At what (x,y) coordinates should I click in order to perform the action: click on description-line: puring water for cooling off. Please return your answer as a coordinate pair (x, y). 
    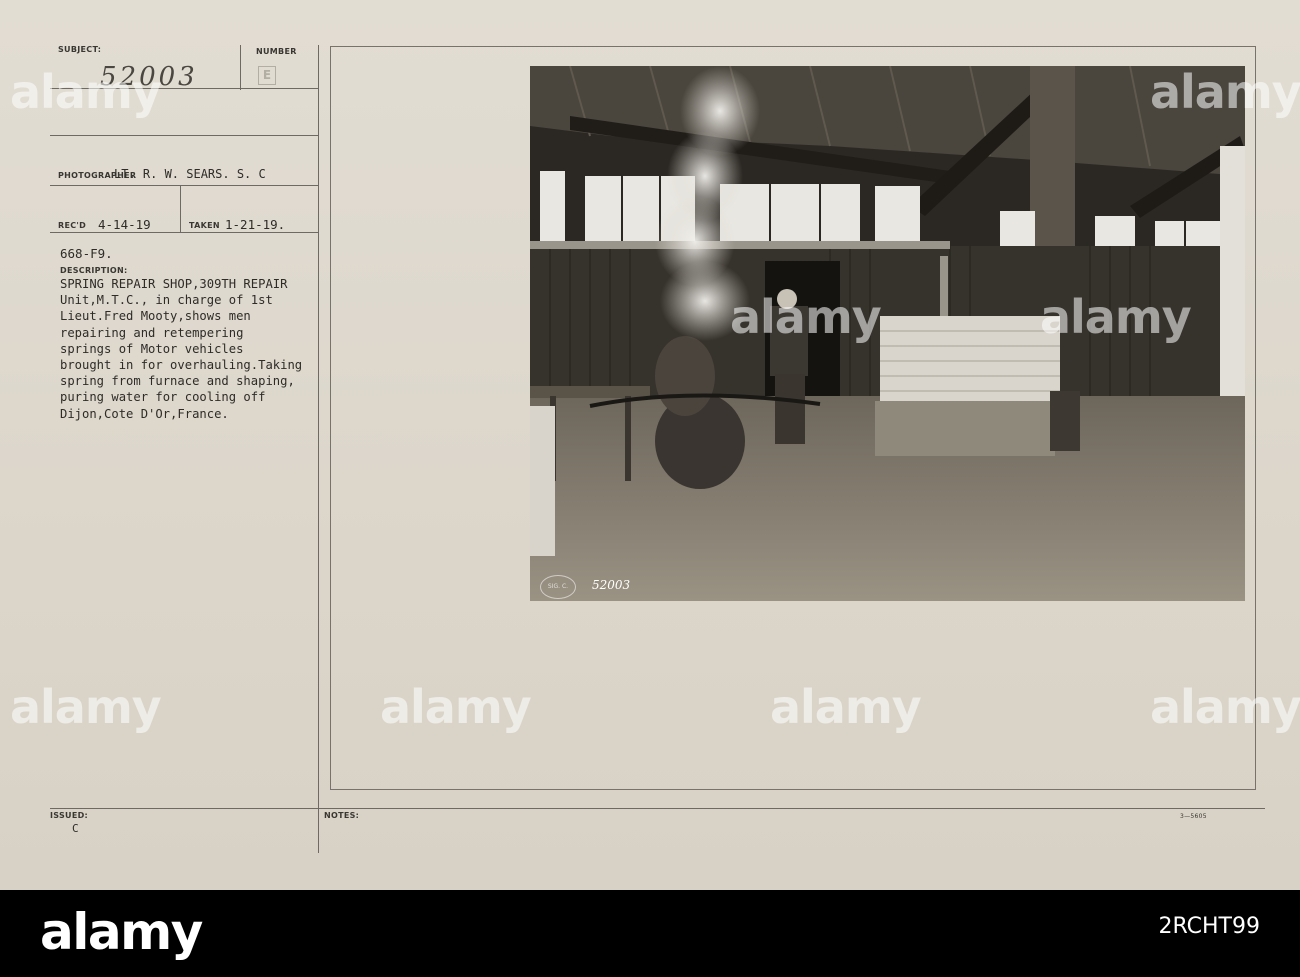
    Looking at the image, I should click on (163, 397).